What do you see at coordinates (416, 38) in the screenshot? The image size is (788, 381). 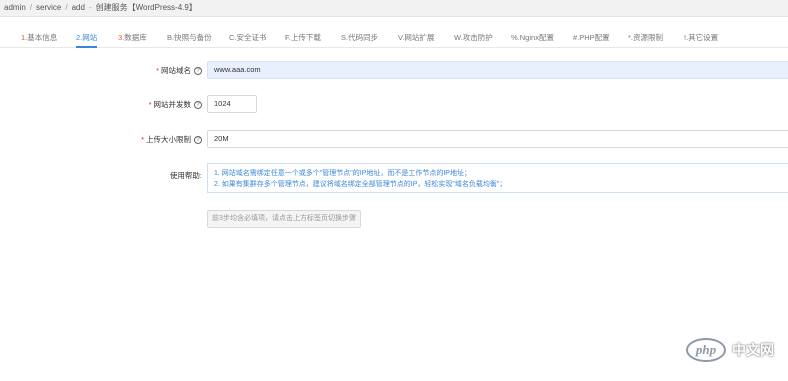 I see `tab-site-extensions: V.网站扩展` at bounding box center [416, 38].